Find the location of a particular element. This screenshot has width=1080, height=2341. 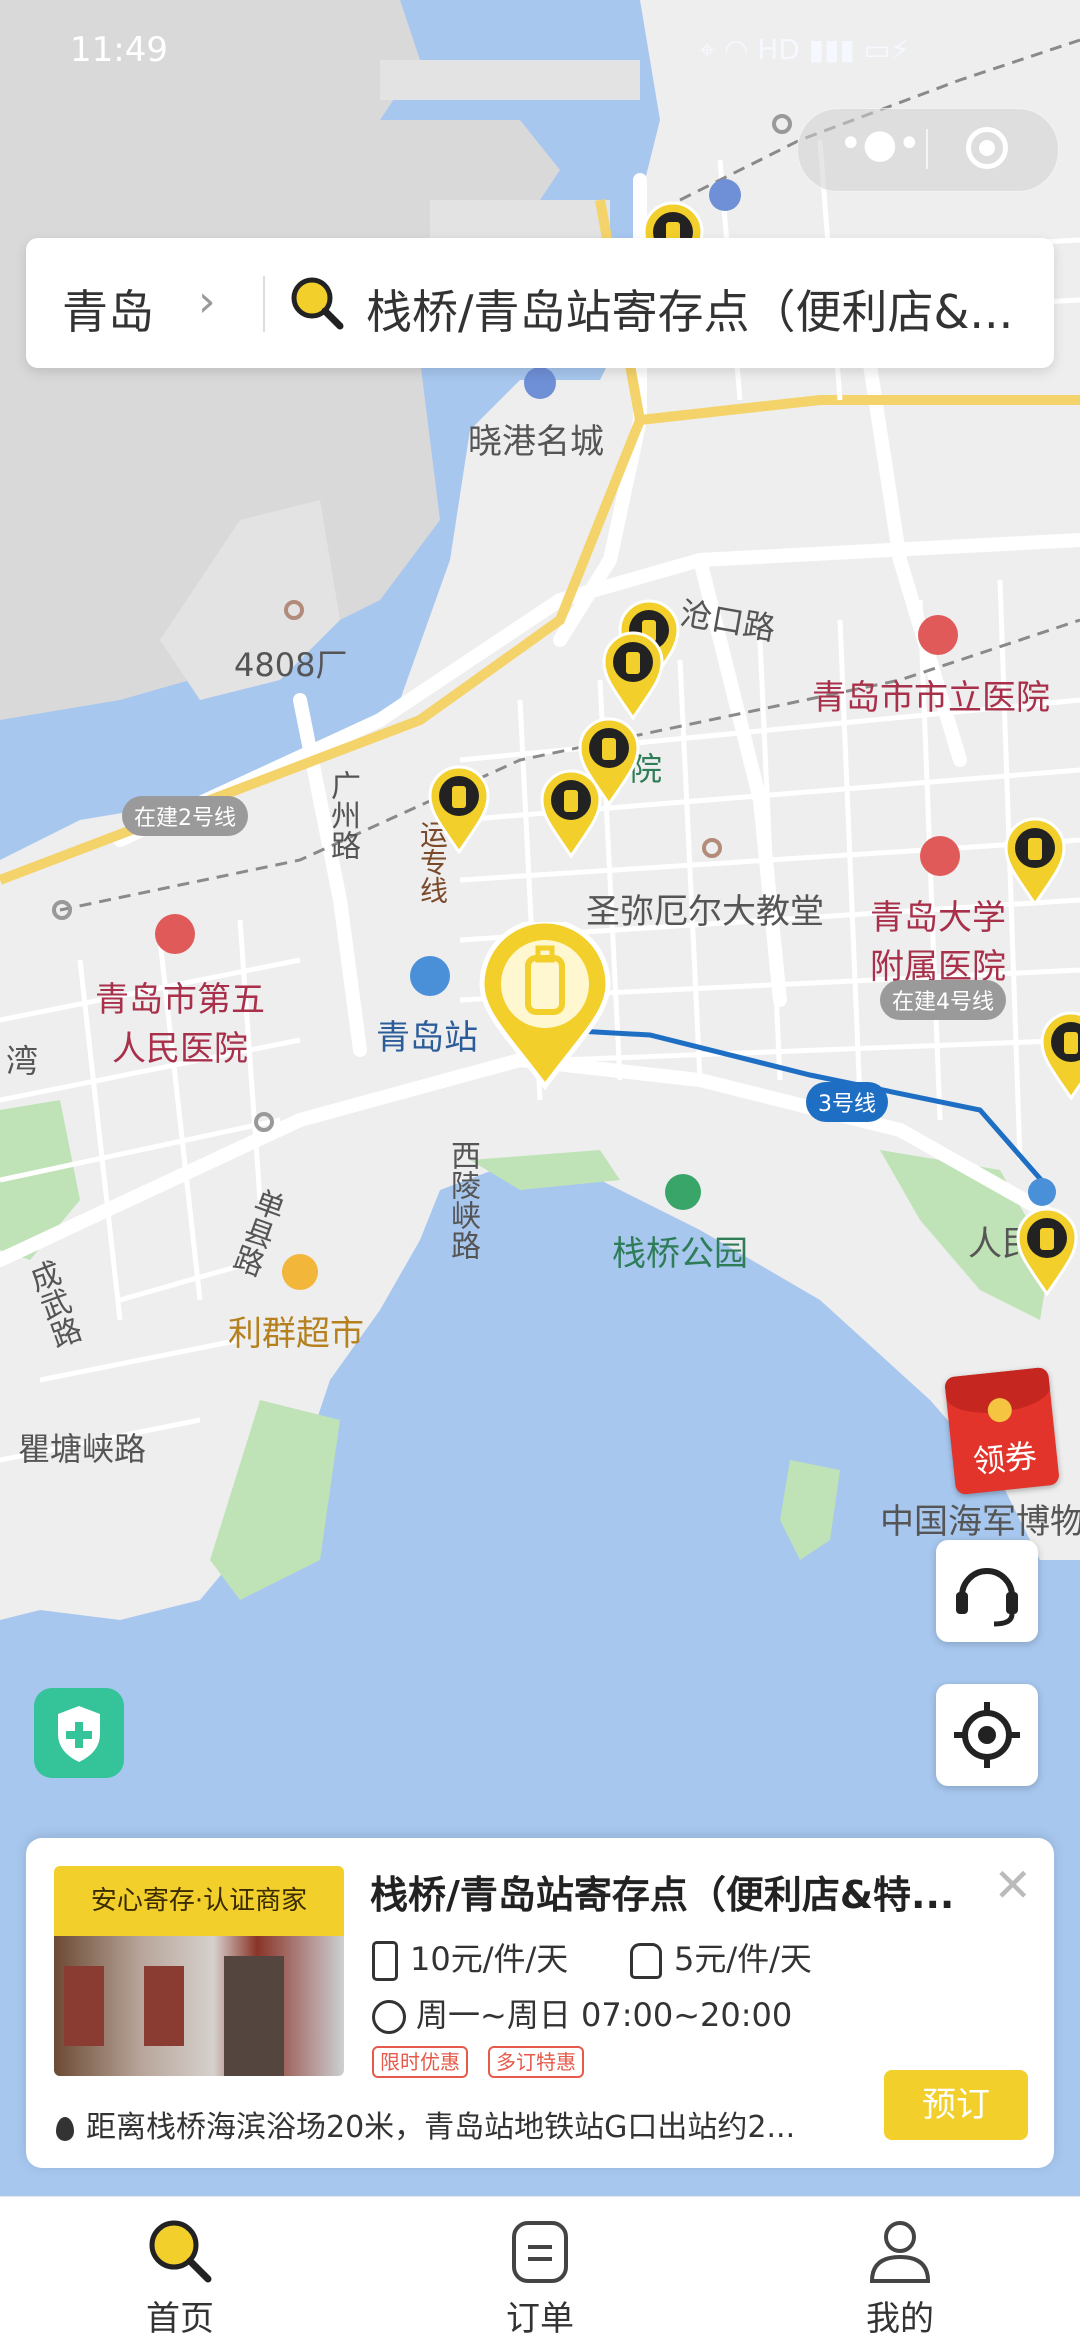

backpack-icon is located at coordinates (646, 1961).